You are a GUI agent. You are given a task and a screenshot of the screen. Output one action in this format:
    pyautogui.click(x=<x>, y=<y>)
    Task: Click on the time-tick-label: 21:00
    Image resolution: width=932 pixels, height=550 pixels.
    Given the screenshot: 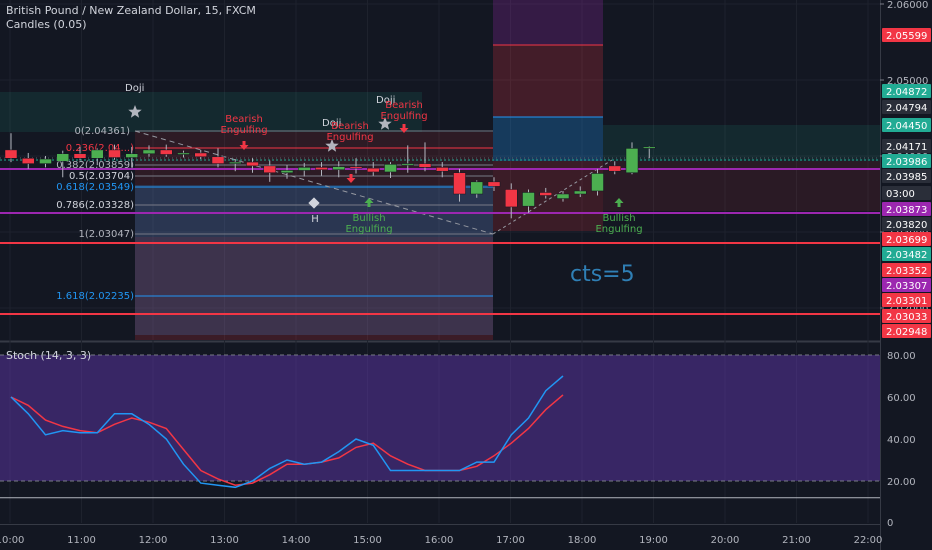 What is the action you would take?
    pyautogui.click(x=796, y=540)
    